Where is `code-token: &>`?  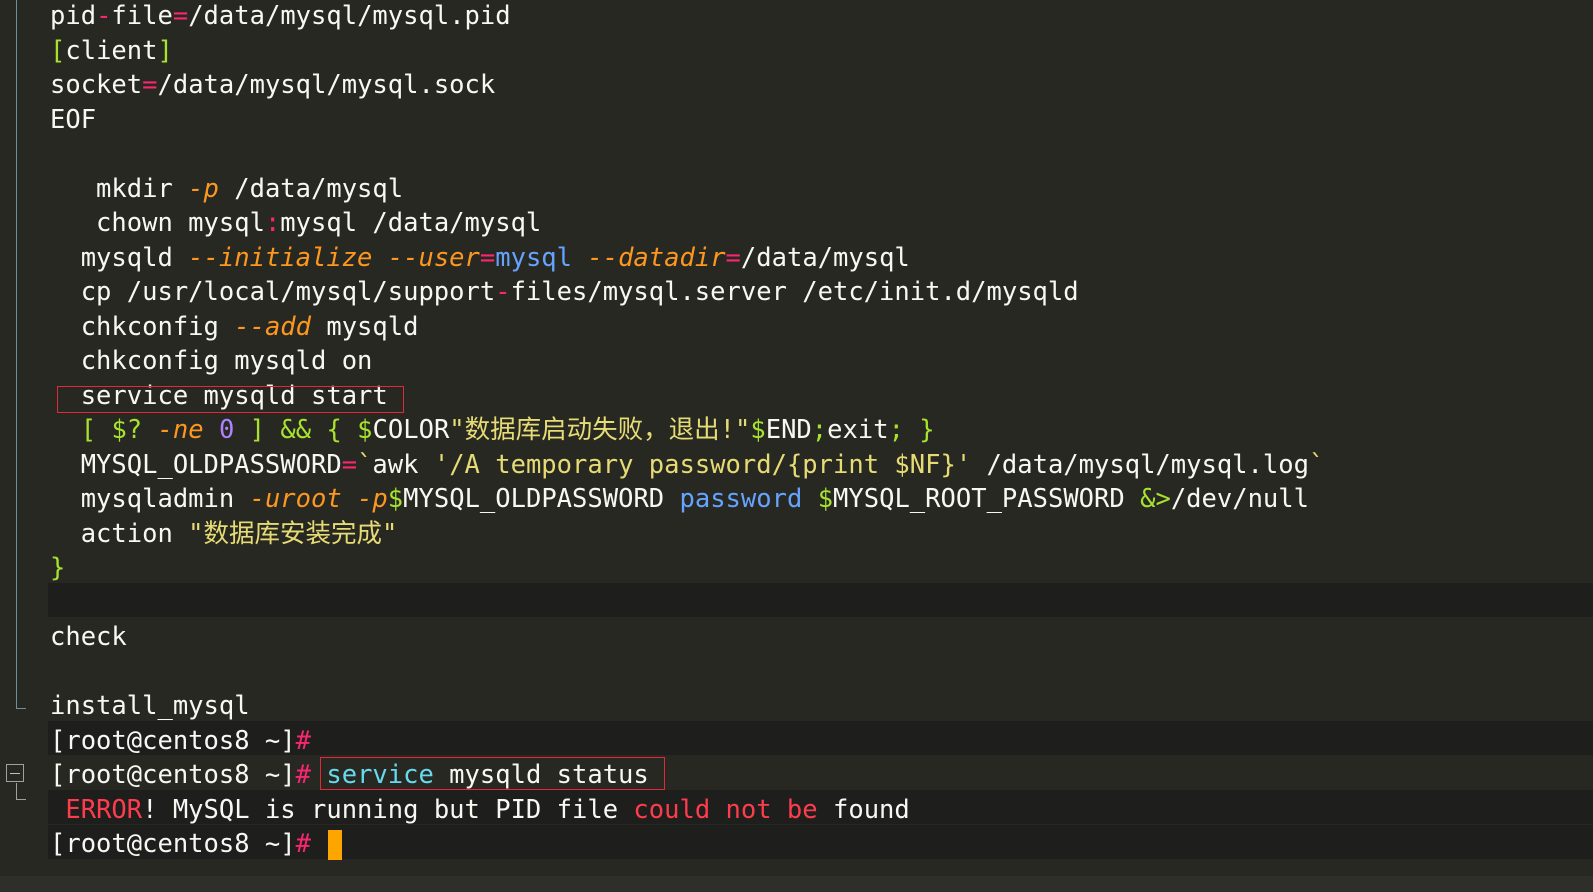
code-token: &> is located at coordinates (1155, 499).